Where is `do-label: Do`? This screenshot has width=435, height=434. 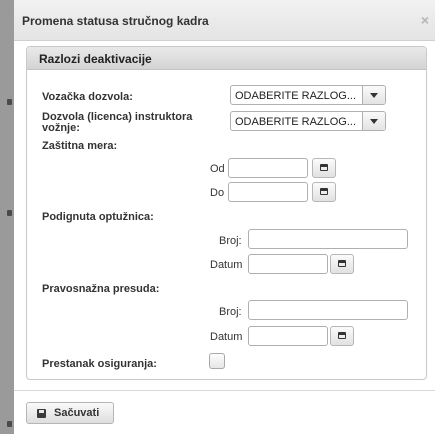 do-label: Do is located at coordinates (217, 193).